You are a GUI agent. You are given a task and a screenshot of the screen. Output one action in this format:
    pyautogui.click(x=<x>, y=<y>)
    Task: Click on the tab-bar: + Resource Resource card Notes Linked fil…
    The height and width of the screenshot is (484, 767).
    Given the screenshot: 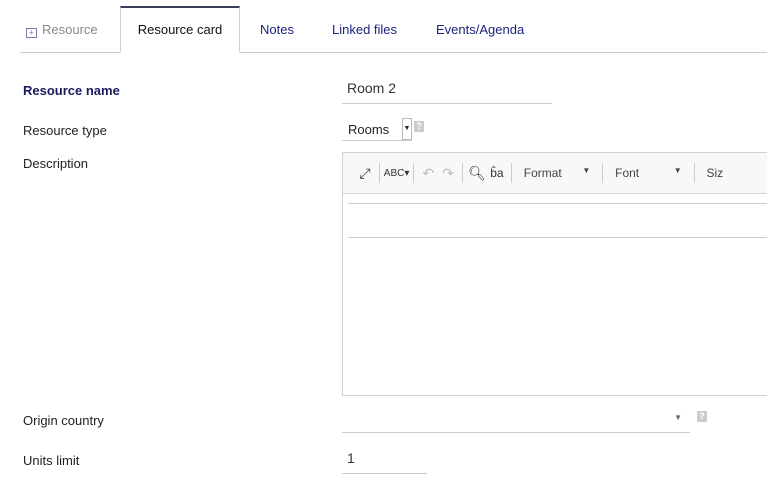 What is the action you would take?
    pyautogui.click(x=393, y=26)
    